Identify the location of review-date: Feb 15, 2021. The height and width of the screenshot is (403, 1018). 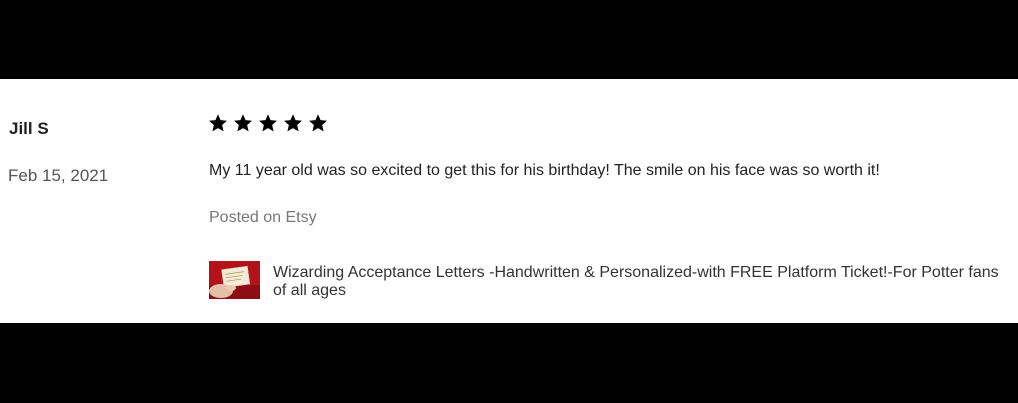
(58, 175).